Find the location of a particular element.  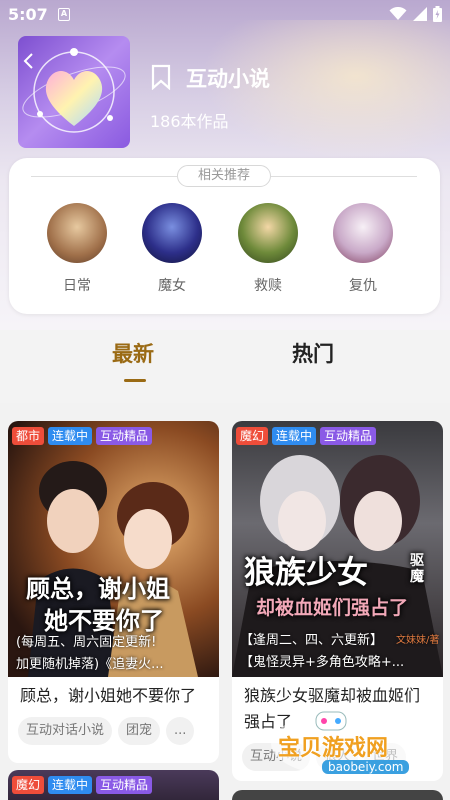

status-bar: 5:07 A is located at coordinates (225, 15).